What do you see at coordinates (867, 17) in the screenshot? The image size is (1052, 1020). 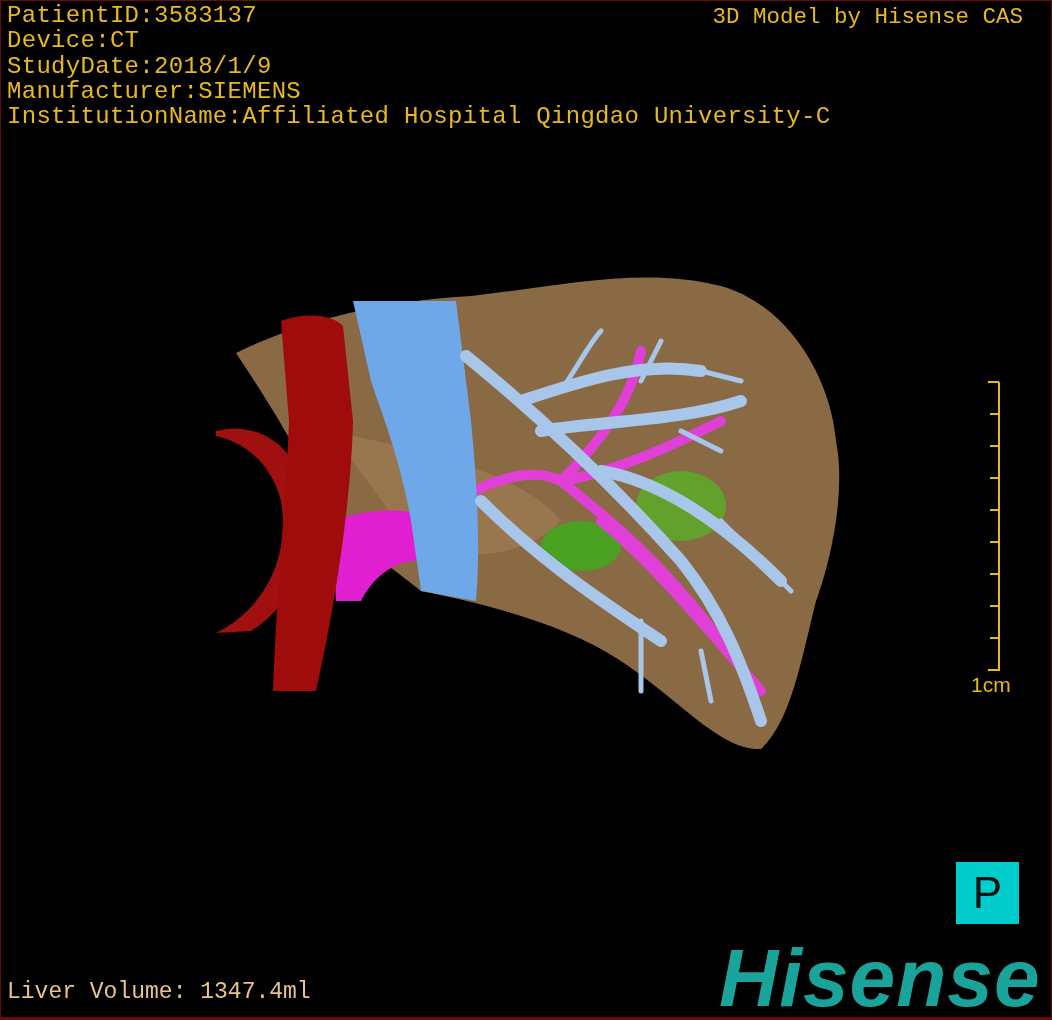 I see `model-credit-text: 3D Model by Hisense CAS` at bounding box center [867, 17].